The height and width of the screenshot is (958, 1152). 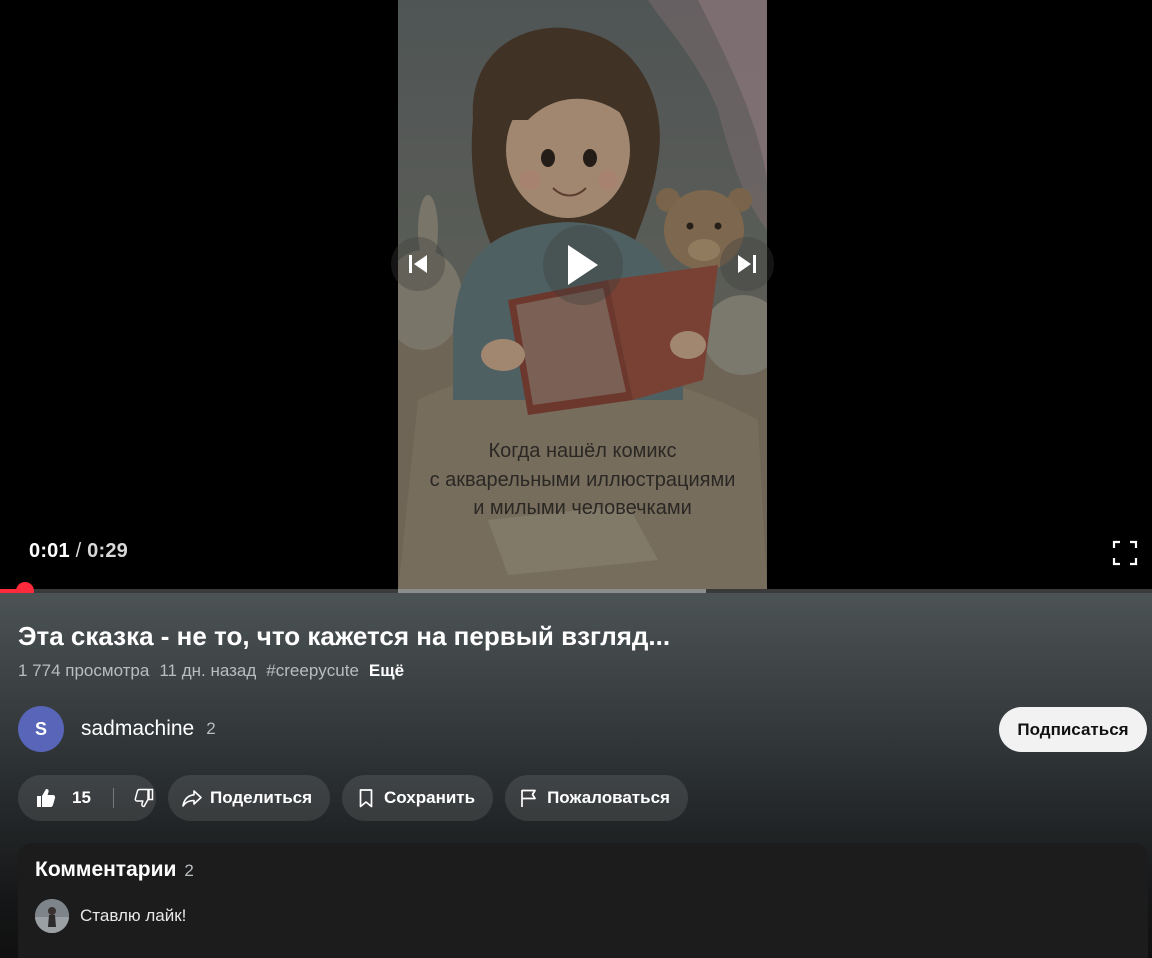 I want to click on save-button: Сохранить, so click(x=418, y=798).